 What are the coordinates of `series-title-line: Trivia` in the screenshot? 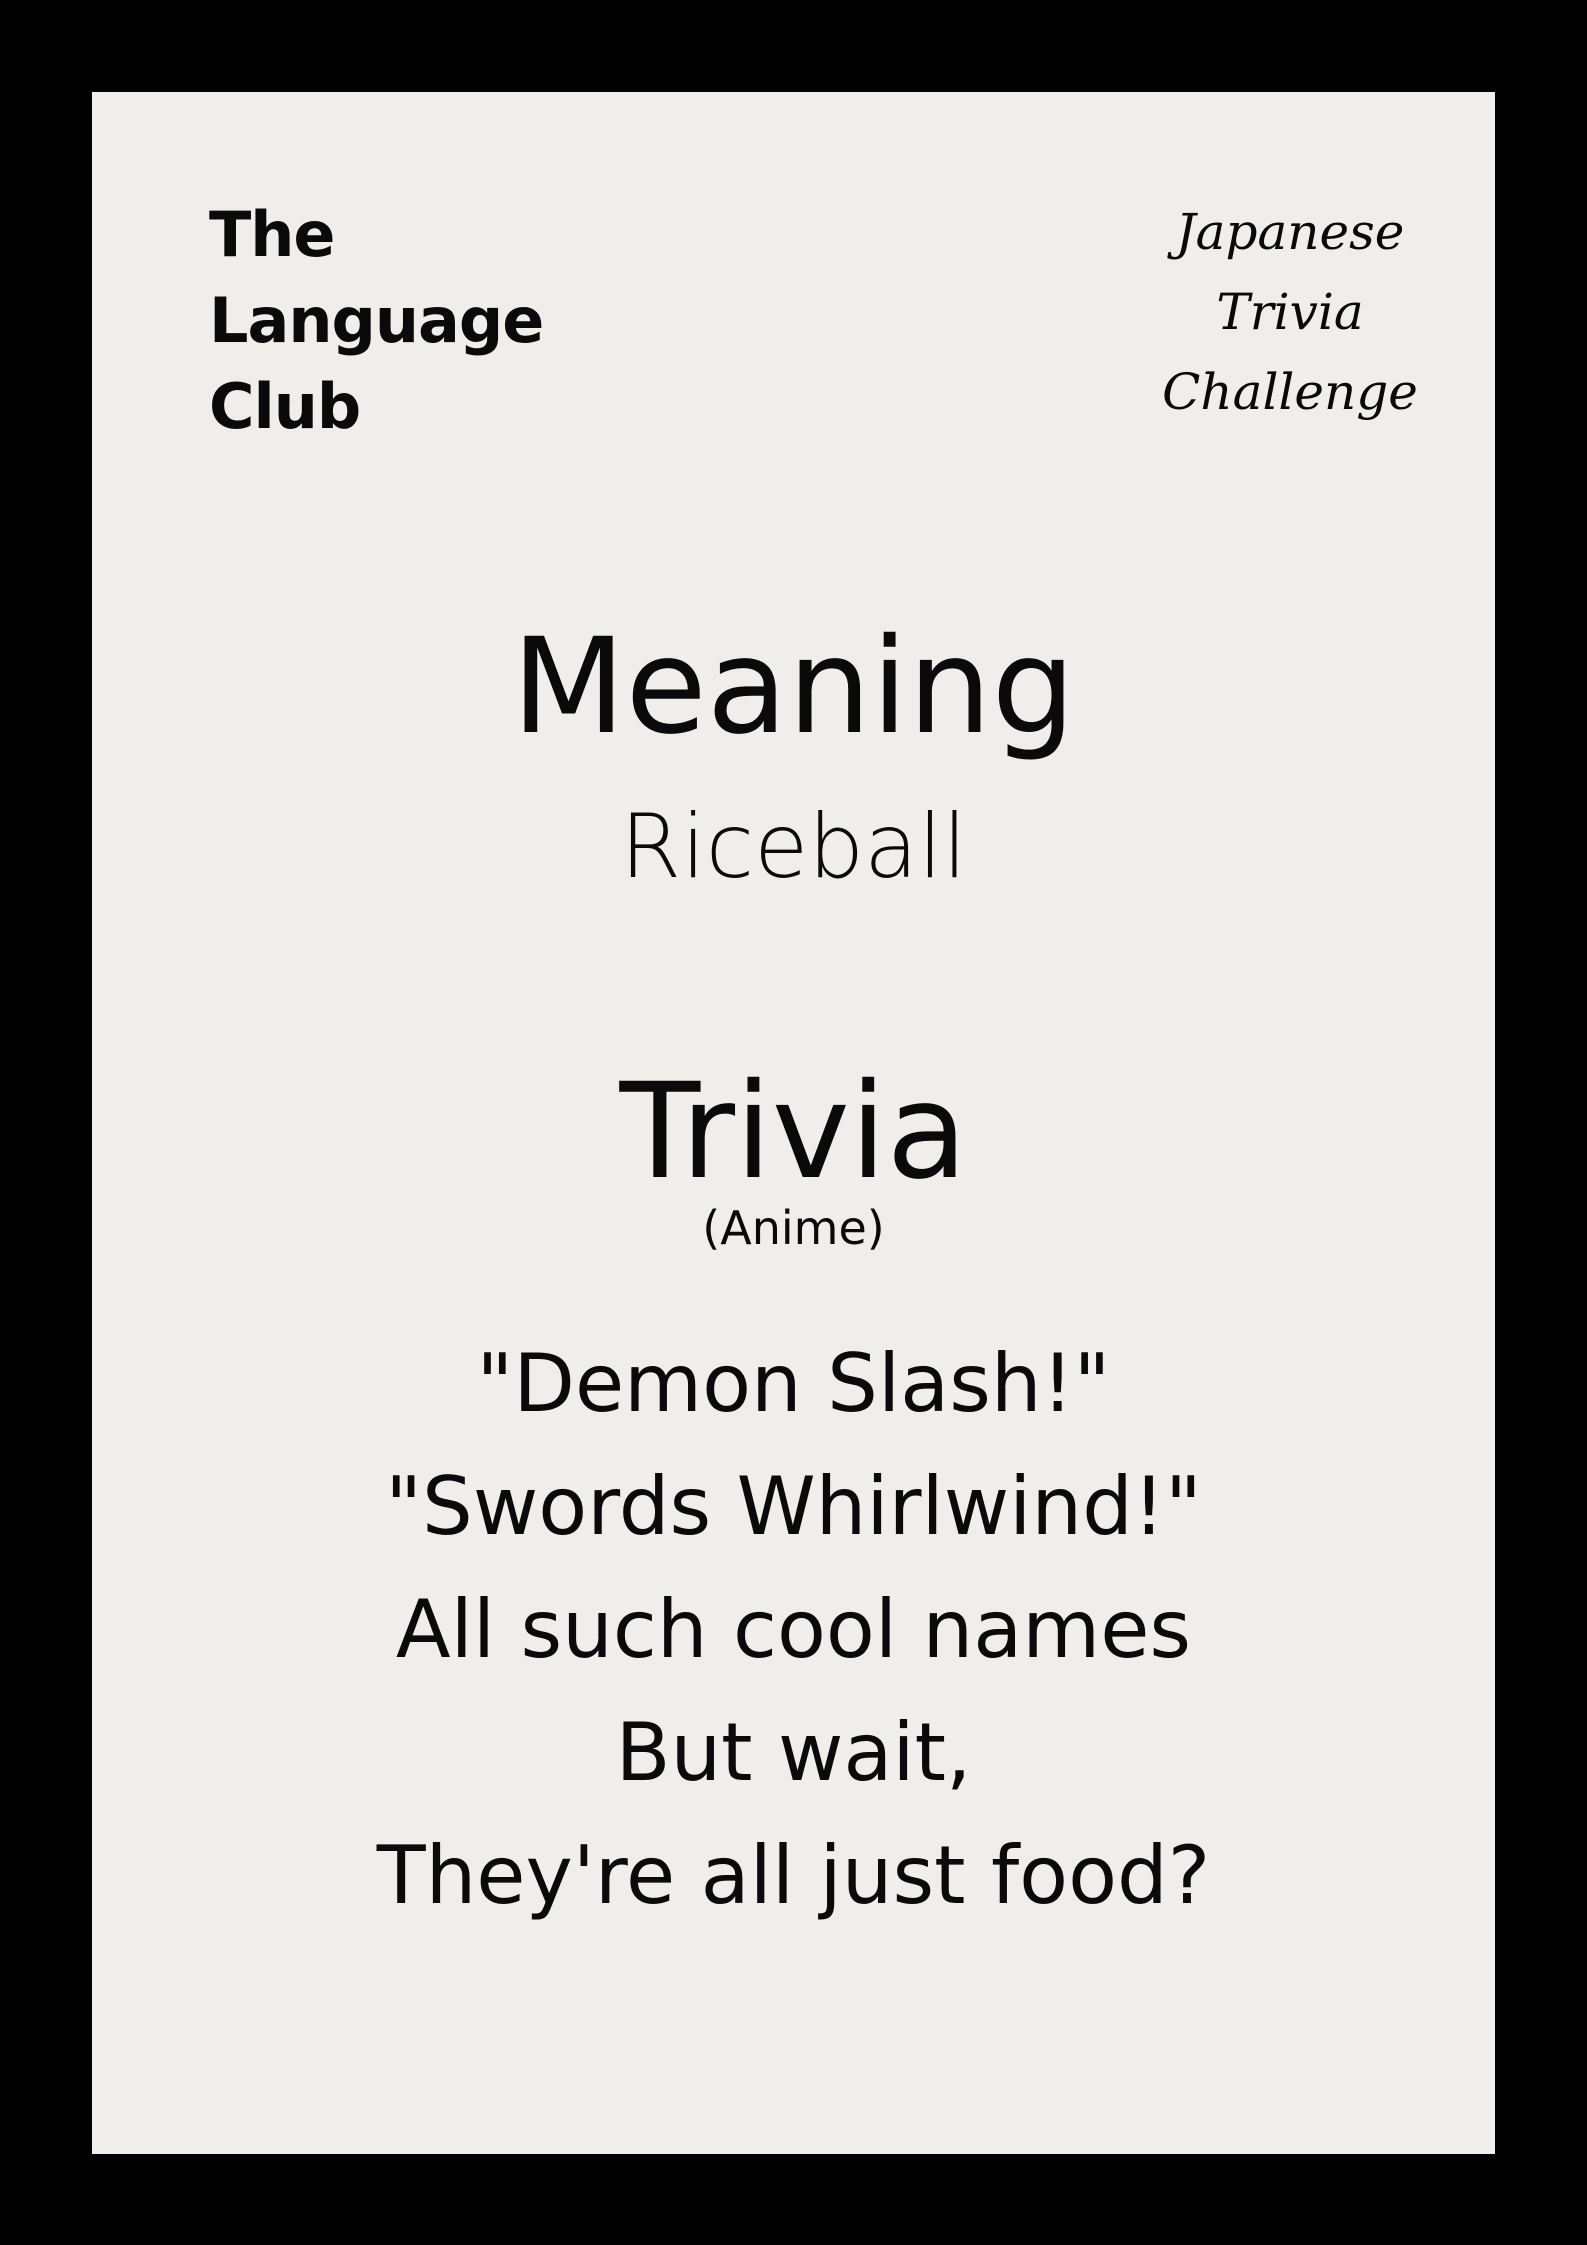 It's located at (1290, 312).